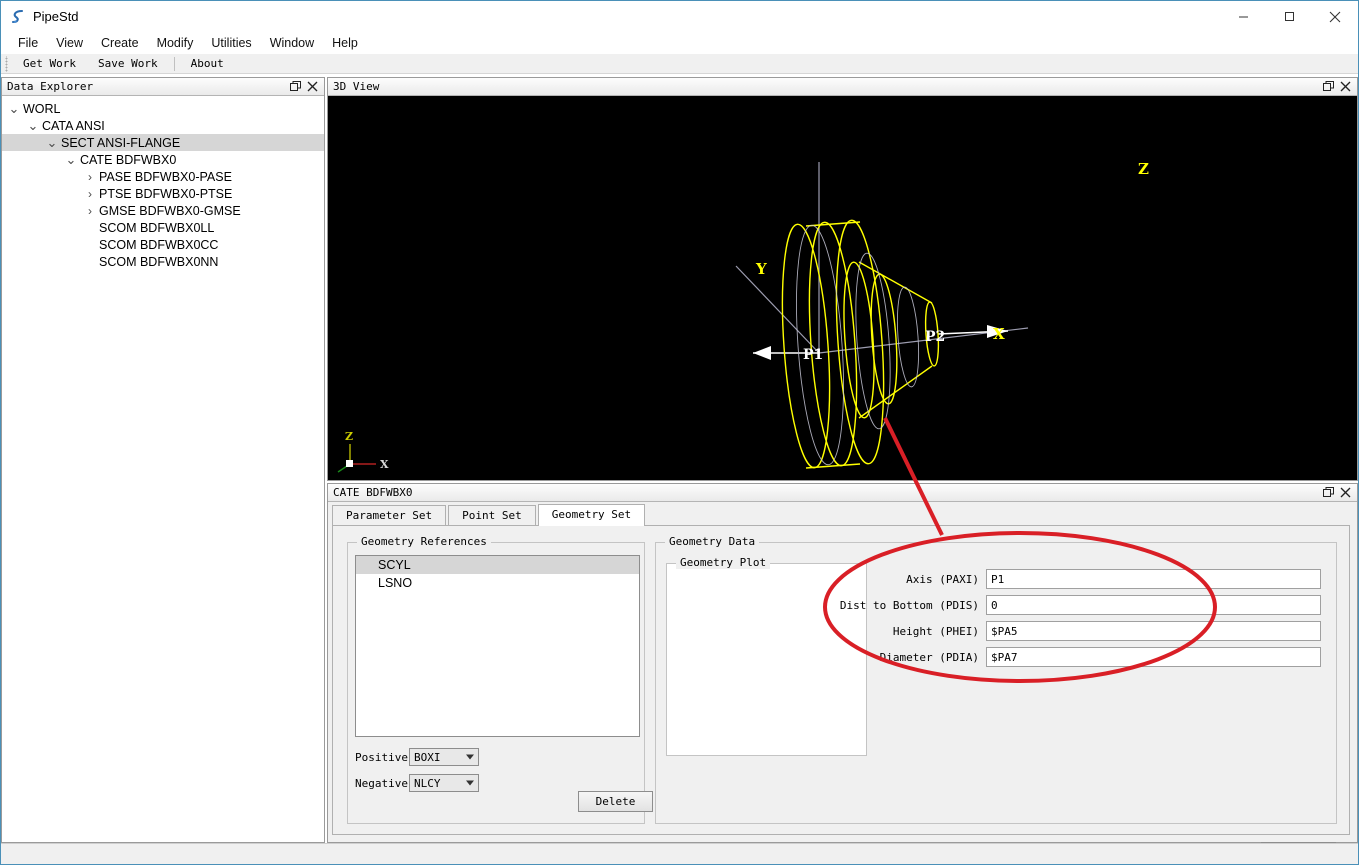 The width and height of the screenshot is (1359, 865). What do you see at coordinates (18, 17) in the screenshot?
I see `pipestd-logo-icon` at bounding box center [18, 17].